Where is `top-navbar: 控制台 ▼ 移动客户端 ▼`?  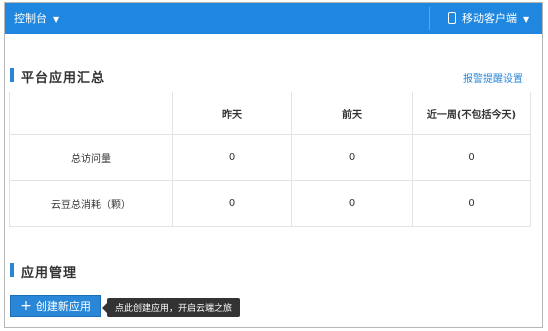 top-navbar: 控制台 ▼ 移动客户端 ▼ is located at coordinates (273, 18).